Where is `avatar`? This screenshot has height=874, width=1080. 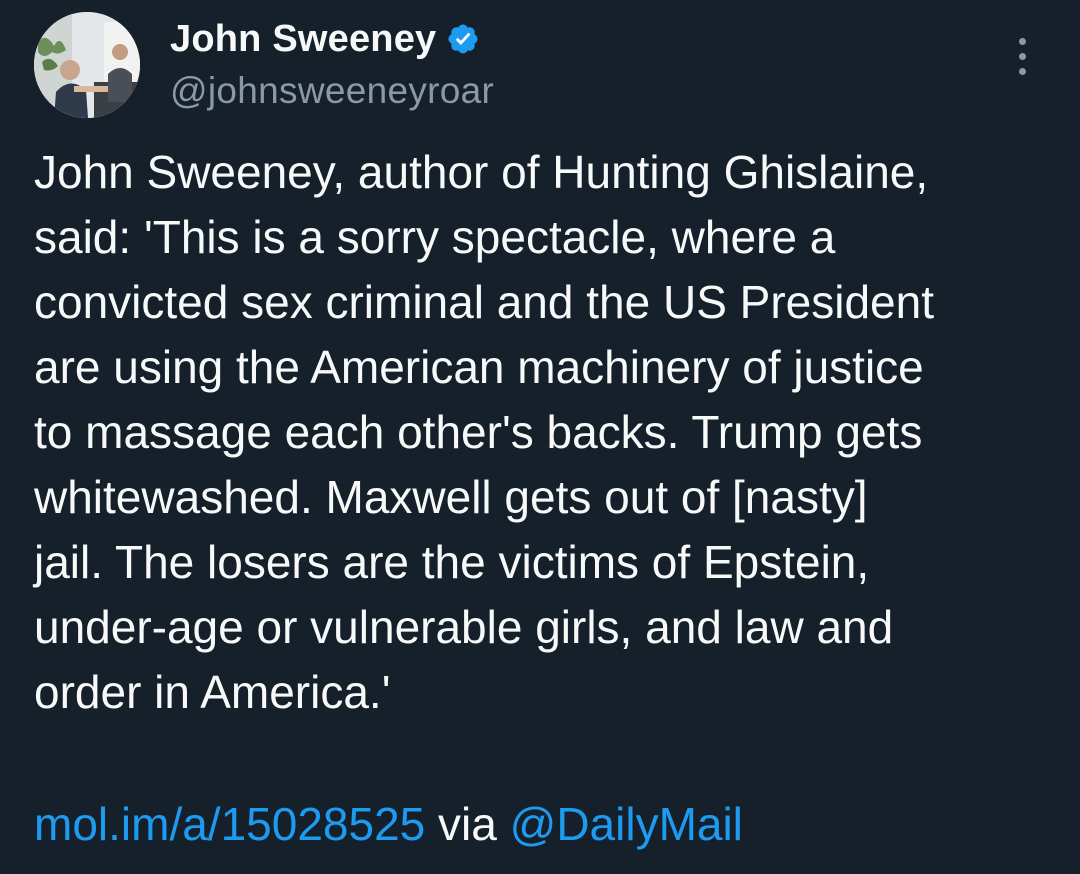 avatar is located at coordinates (87, 65).